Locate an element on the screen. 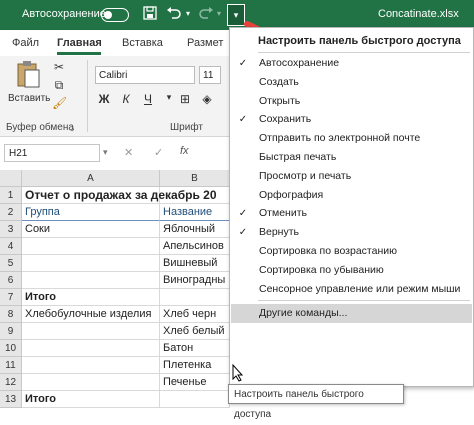  cell-a13: Итого is located at coordinates (91, 399).